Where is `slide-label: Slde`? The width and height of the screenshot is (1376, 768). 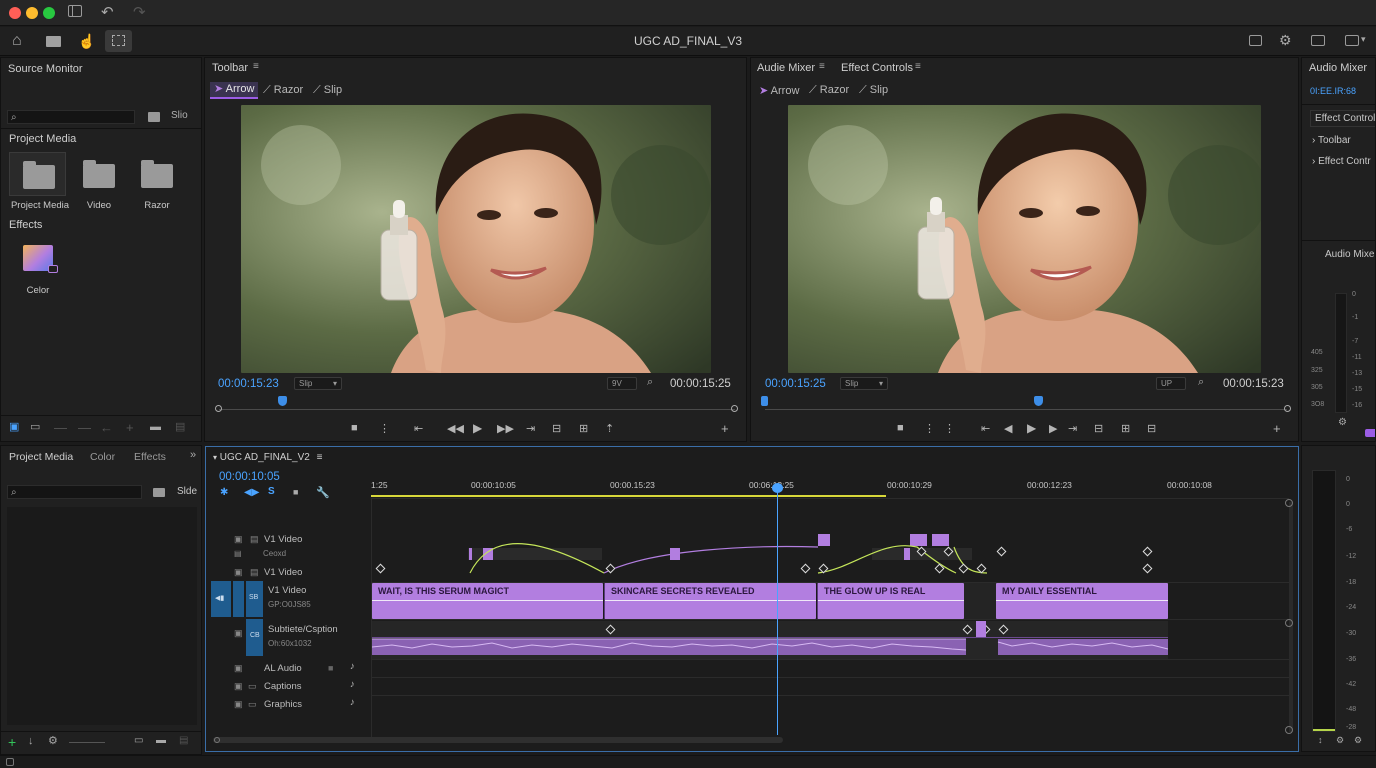 slide-label: Slde is located at coordinates (187, 491).